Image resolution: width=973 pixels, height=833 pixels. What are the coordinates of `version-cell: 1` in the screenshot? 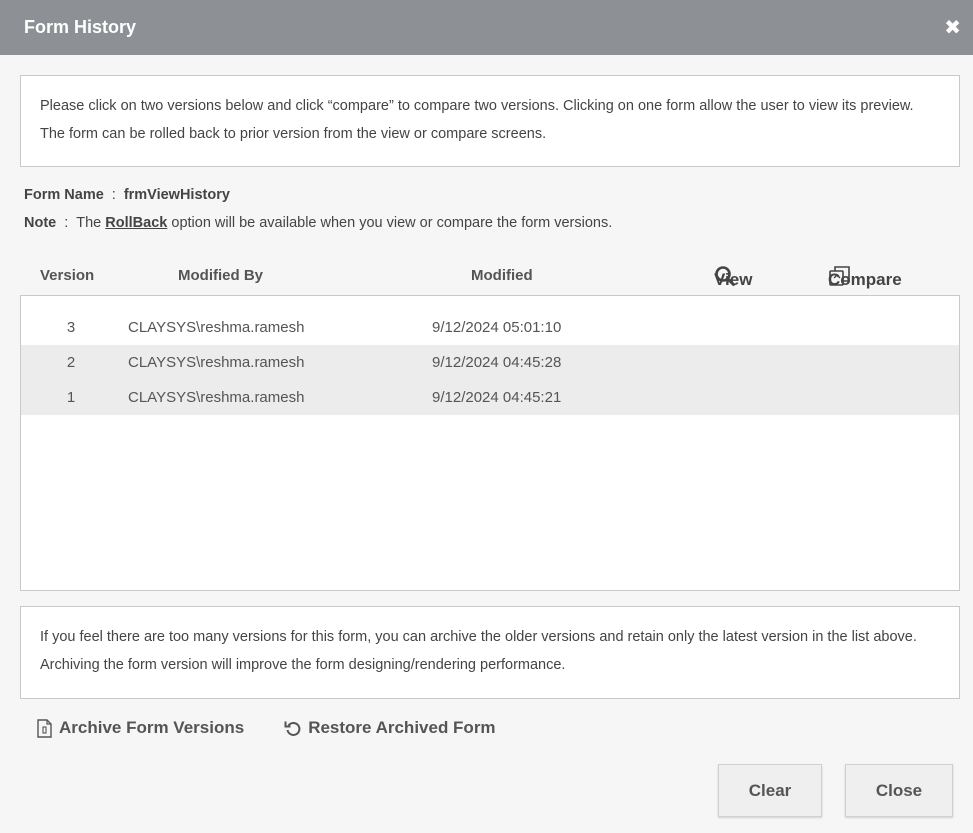 It's located at (71, 397).